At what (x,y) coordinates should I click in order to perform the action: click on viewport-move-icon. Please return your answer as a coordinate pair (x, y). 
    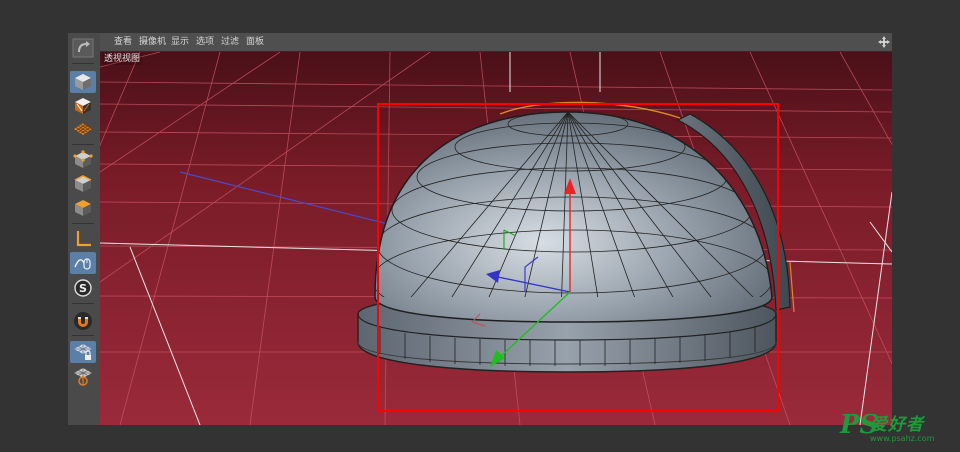
    Looking at the image, I should click on (884, 42).